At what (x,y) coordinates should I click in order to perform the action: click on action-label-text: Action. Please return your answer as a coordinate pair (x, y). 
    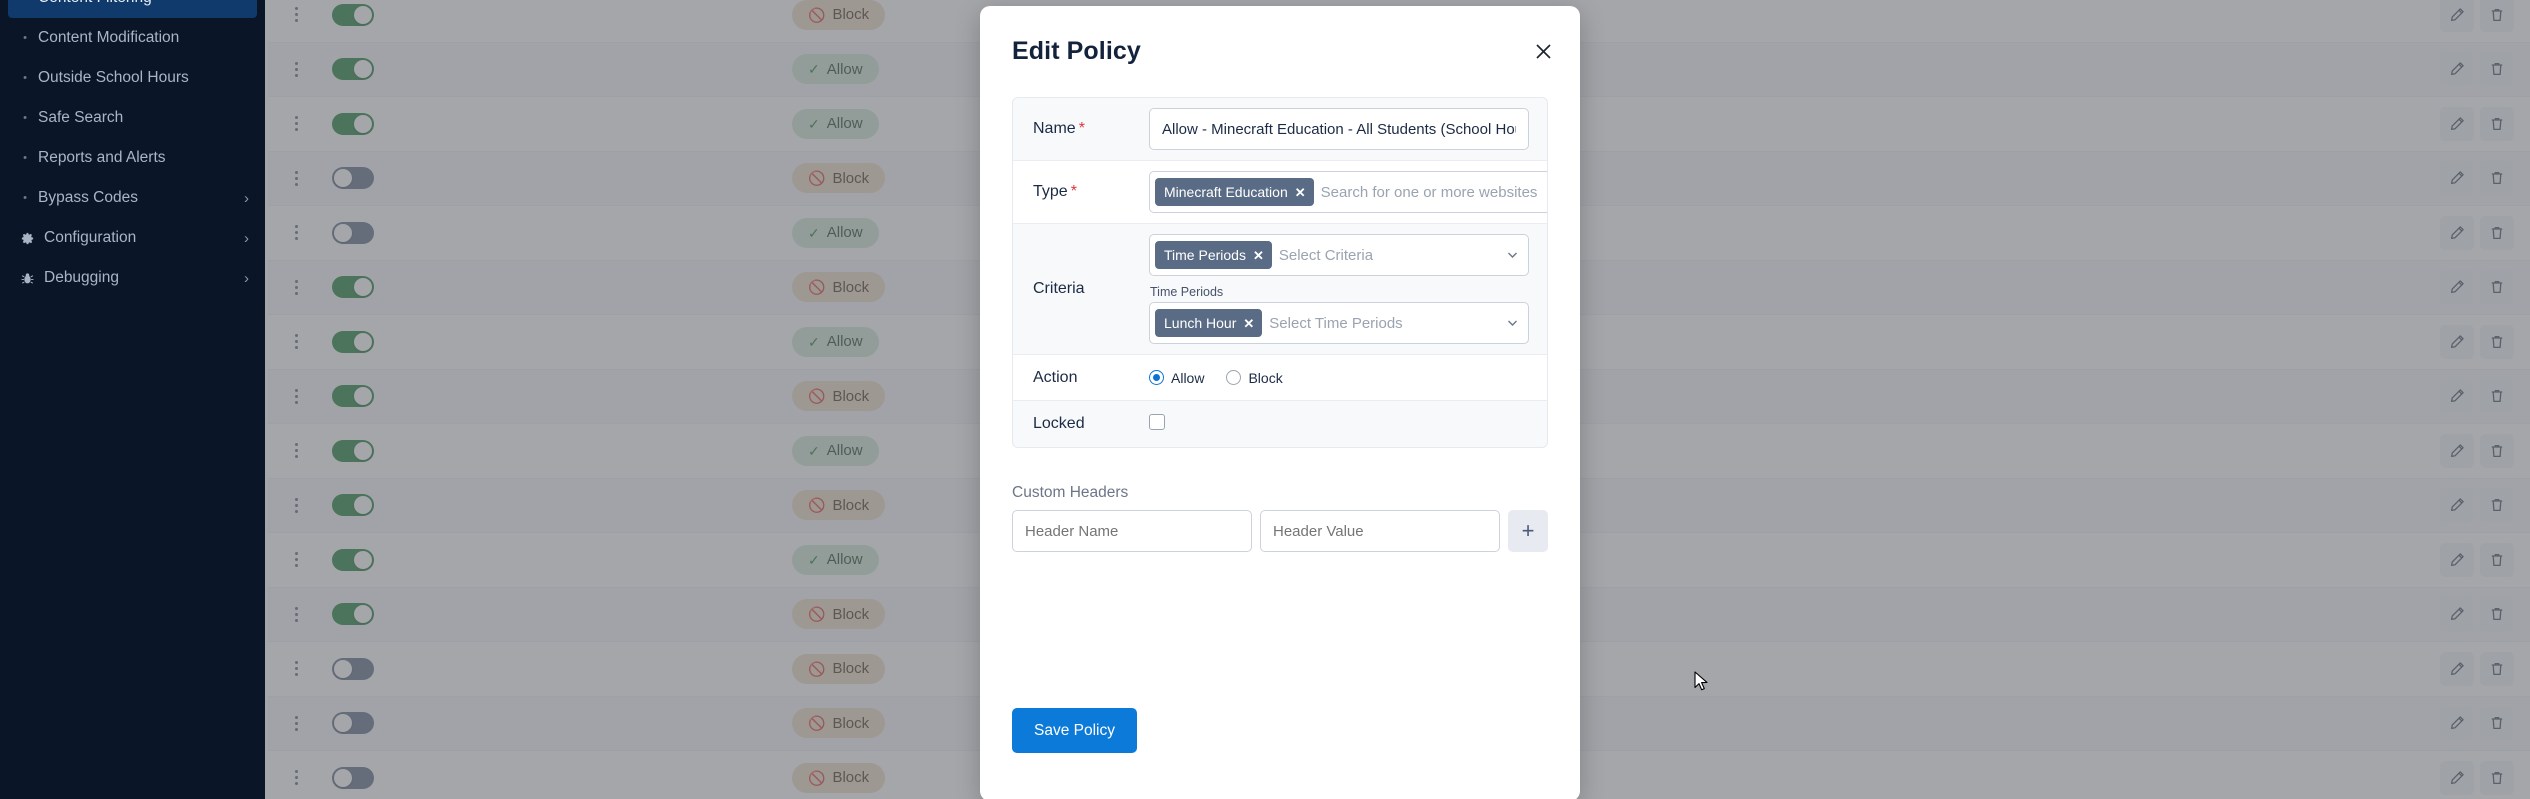
    Looking at the image, I should click on (1055, 377).